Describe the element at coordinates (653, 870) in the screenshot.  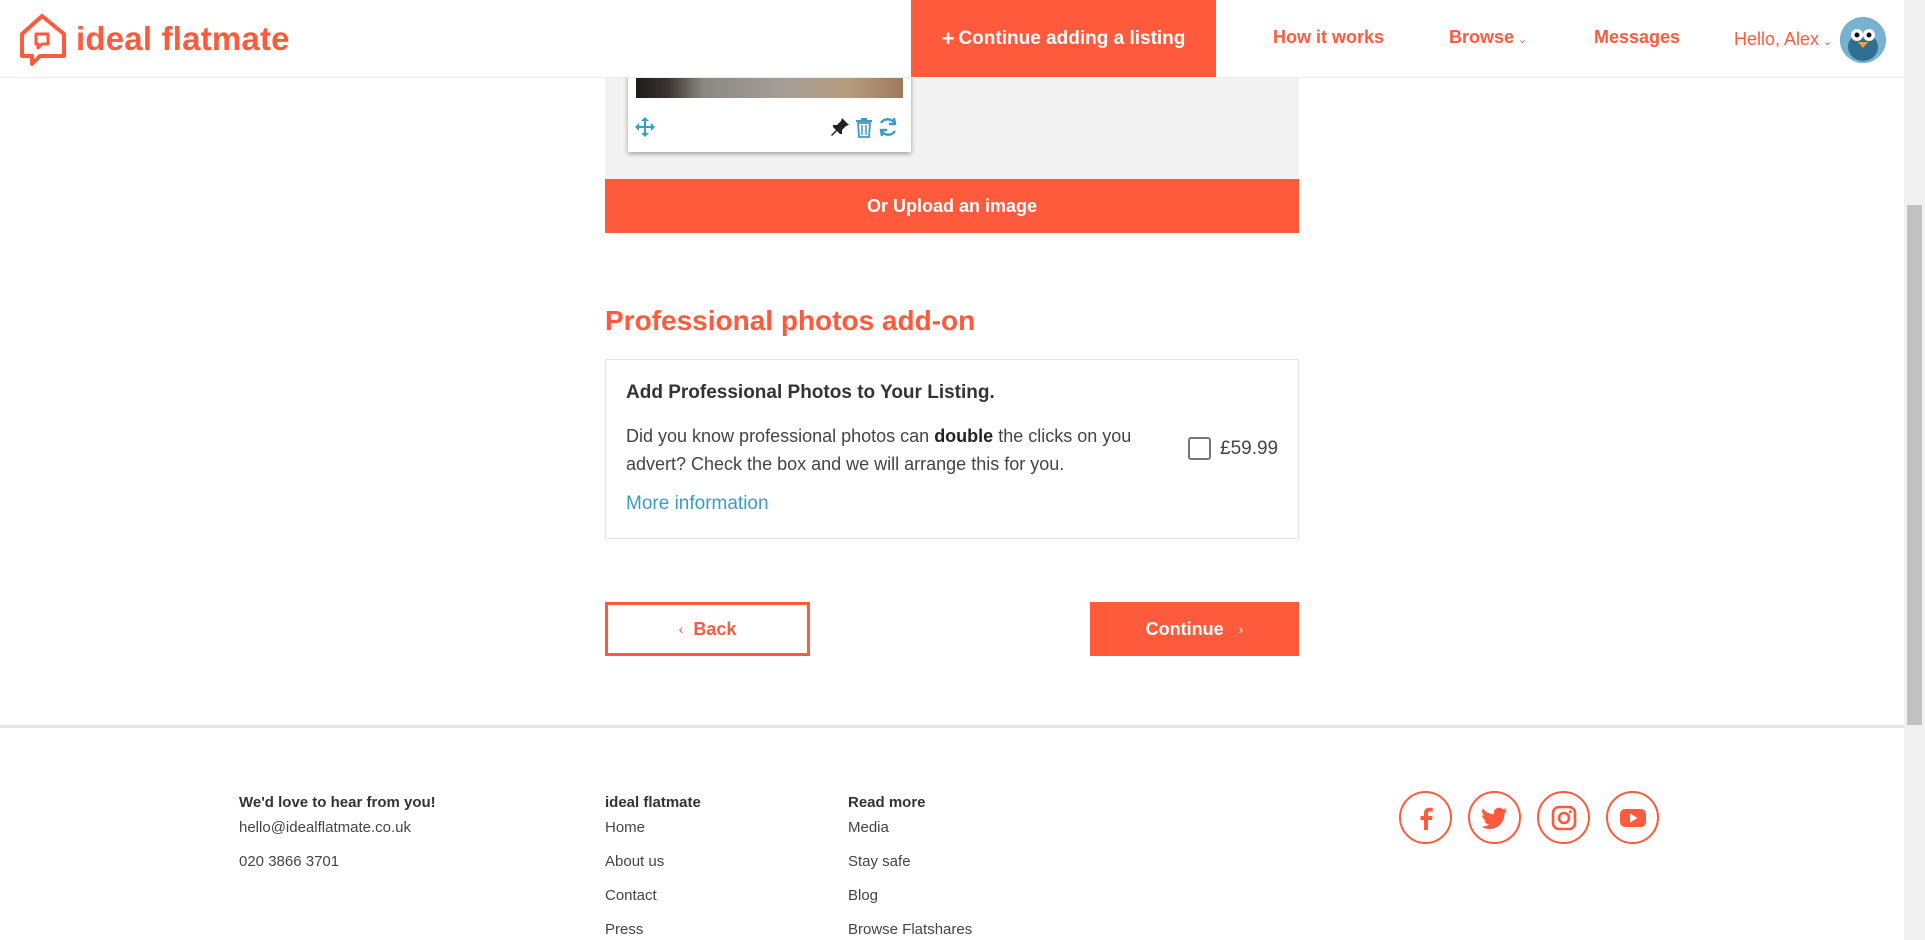
I see `footer-link-about: About us` at that location.